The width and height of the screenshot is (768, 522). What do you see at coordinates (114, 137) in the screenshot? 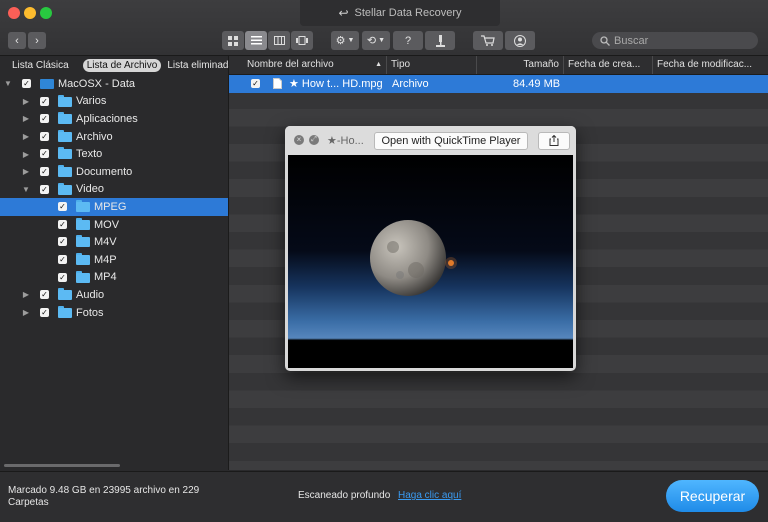
I see `tree-item: ▶ ✓ Archivo` at bounding box center [114, 137].